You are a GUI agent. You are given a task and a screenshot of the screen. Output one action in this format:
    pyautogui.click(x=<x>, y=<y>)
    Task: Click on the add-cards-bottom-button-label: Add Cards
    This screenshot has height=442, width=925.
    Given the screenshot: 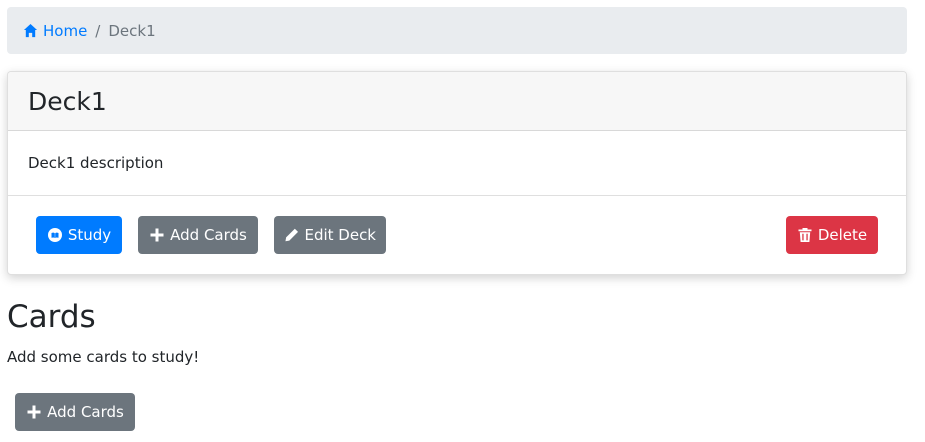 What is the action you would take?
    pyautogui.click(x=85, y=412)
    